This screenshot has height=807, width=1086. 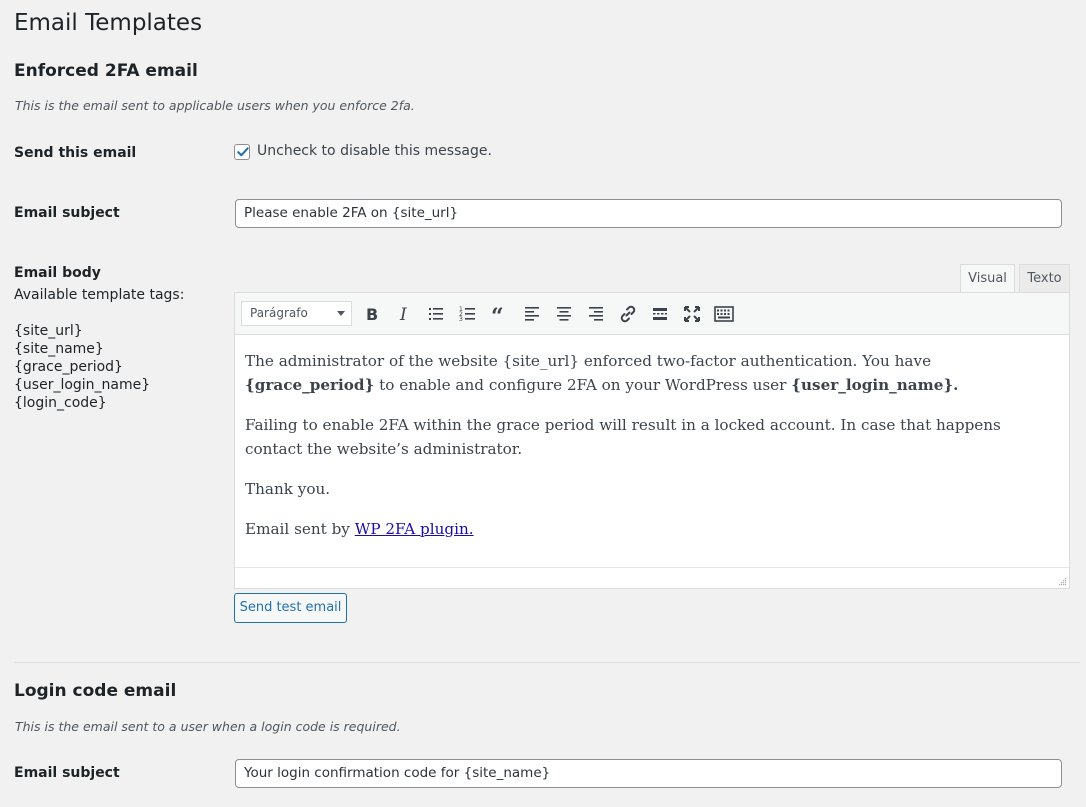 What do you see at coordinates (48, 331) in the screenshot?
I see `template-tag: {site_url}` at bounding box center [48, 331].